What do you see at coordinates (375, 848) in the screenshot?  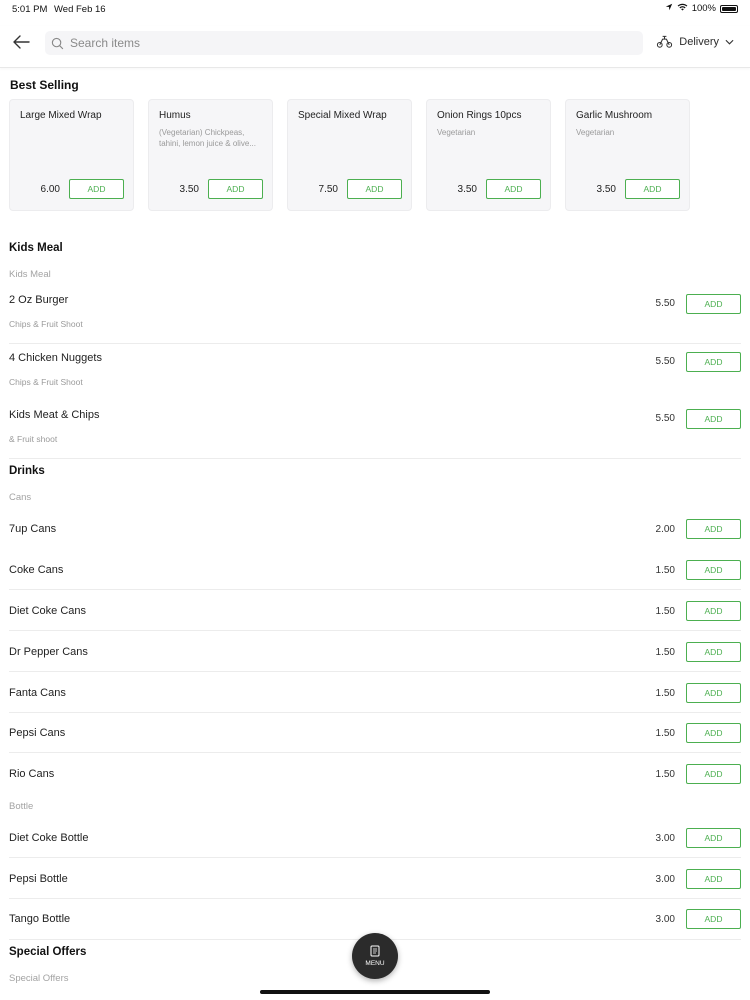 I see `list-item: Diet Coke Bottle 3.00 ADD` at bounding box center [375, 848].